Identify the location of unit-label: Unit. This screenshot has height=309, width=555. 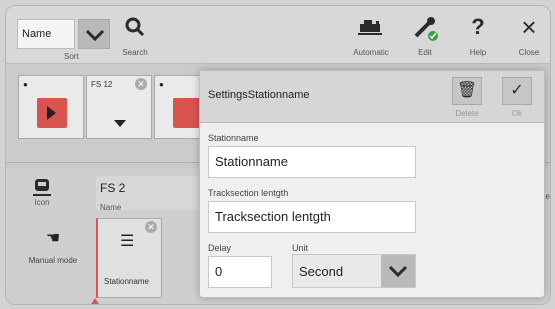
(300, 248).